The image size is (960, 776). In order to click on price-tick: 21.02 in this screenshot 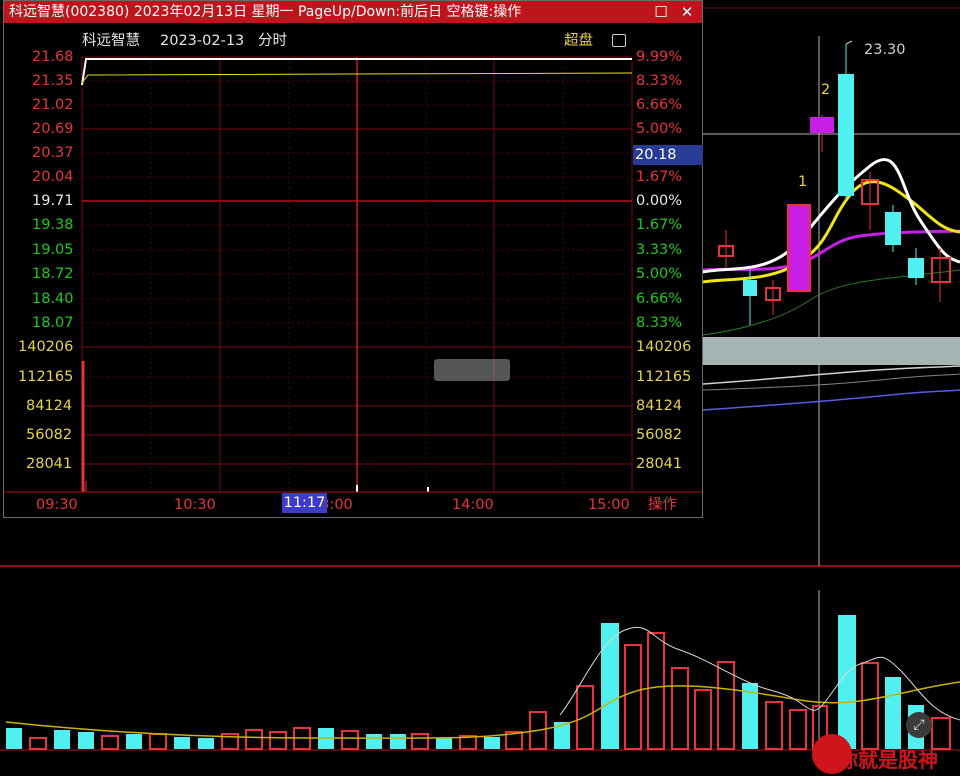, I will do `click(53, 105)`.